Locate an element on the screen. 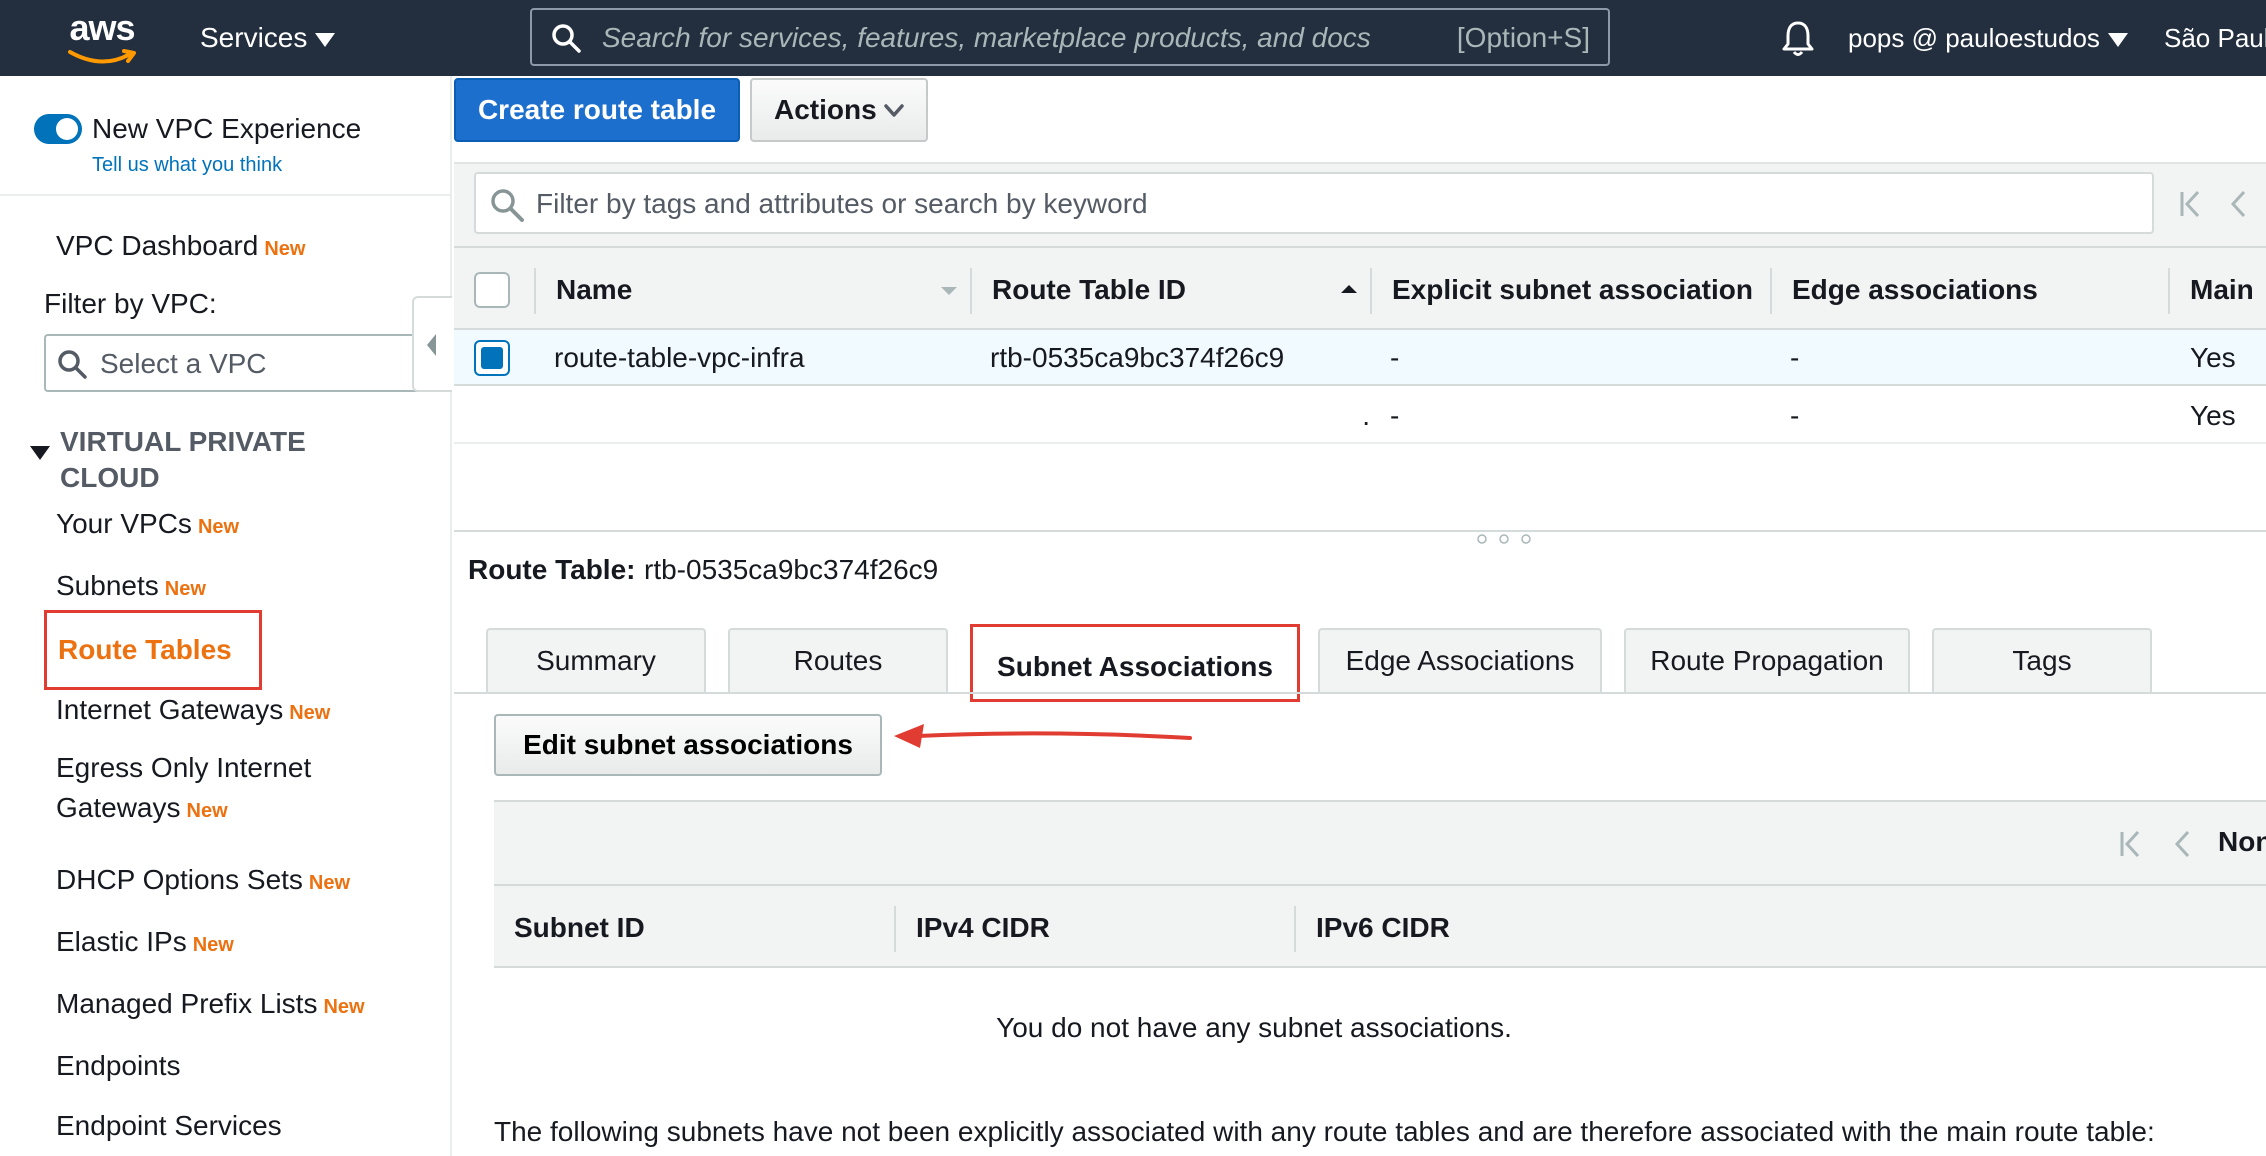 The image size is (2266, 1156). sidebar-item-label: Route Tables is located at coordinates (145, 649).